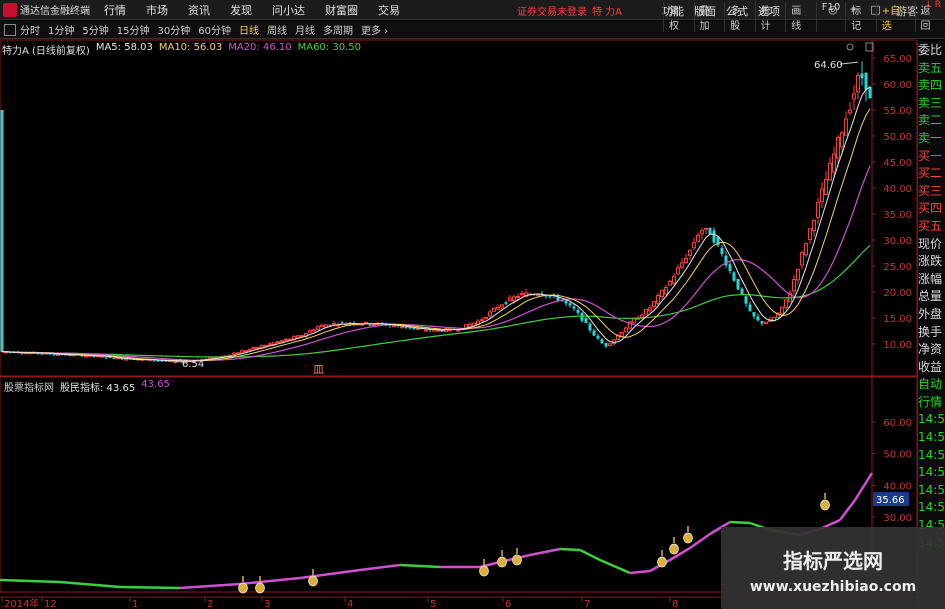  Describe the element at coordinates (897, 267) in the screenshot. I see `price-tick-label: 25.00` at that location.